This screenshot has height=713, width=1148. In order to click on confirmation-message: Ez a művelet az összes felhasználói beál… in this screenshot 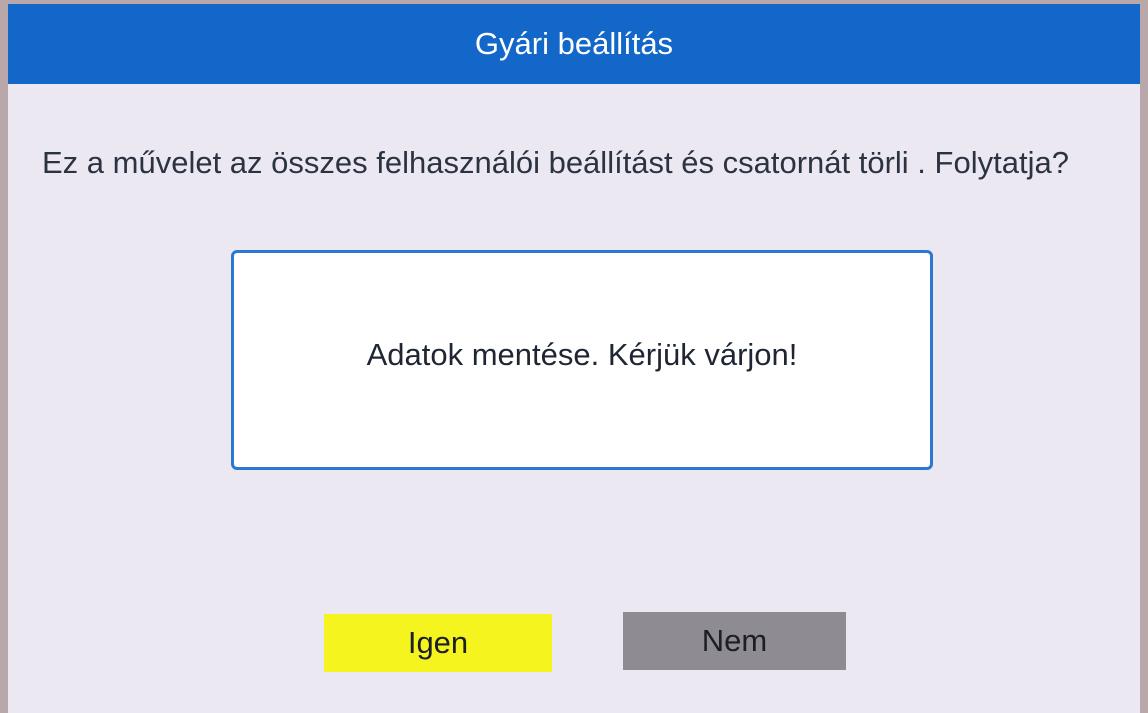, I will do `click(555, 162)`.